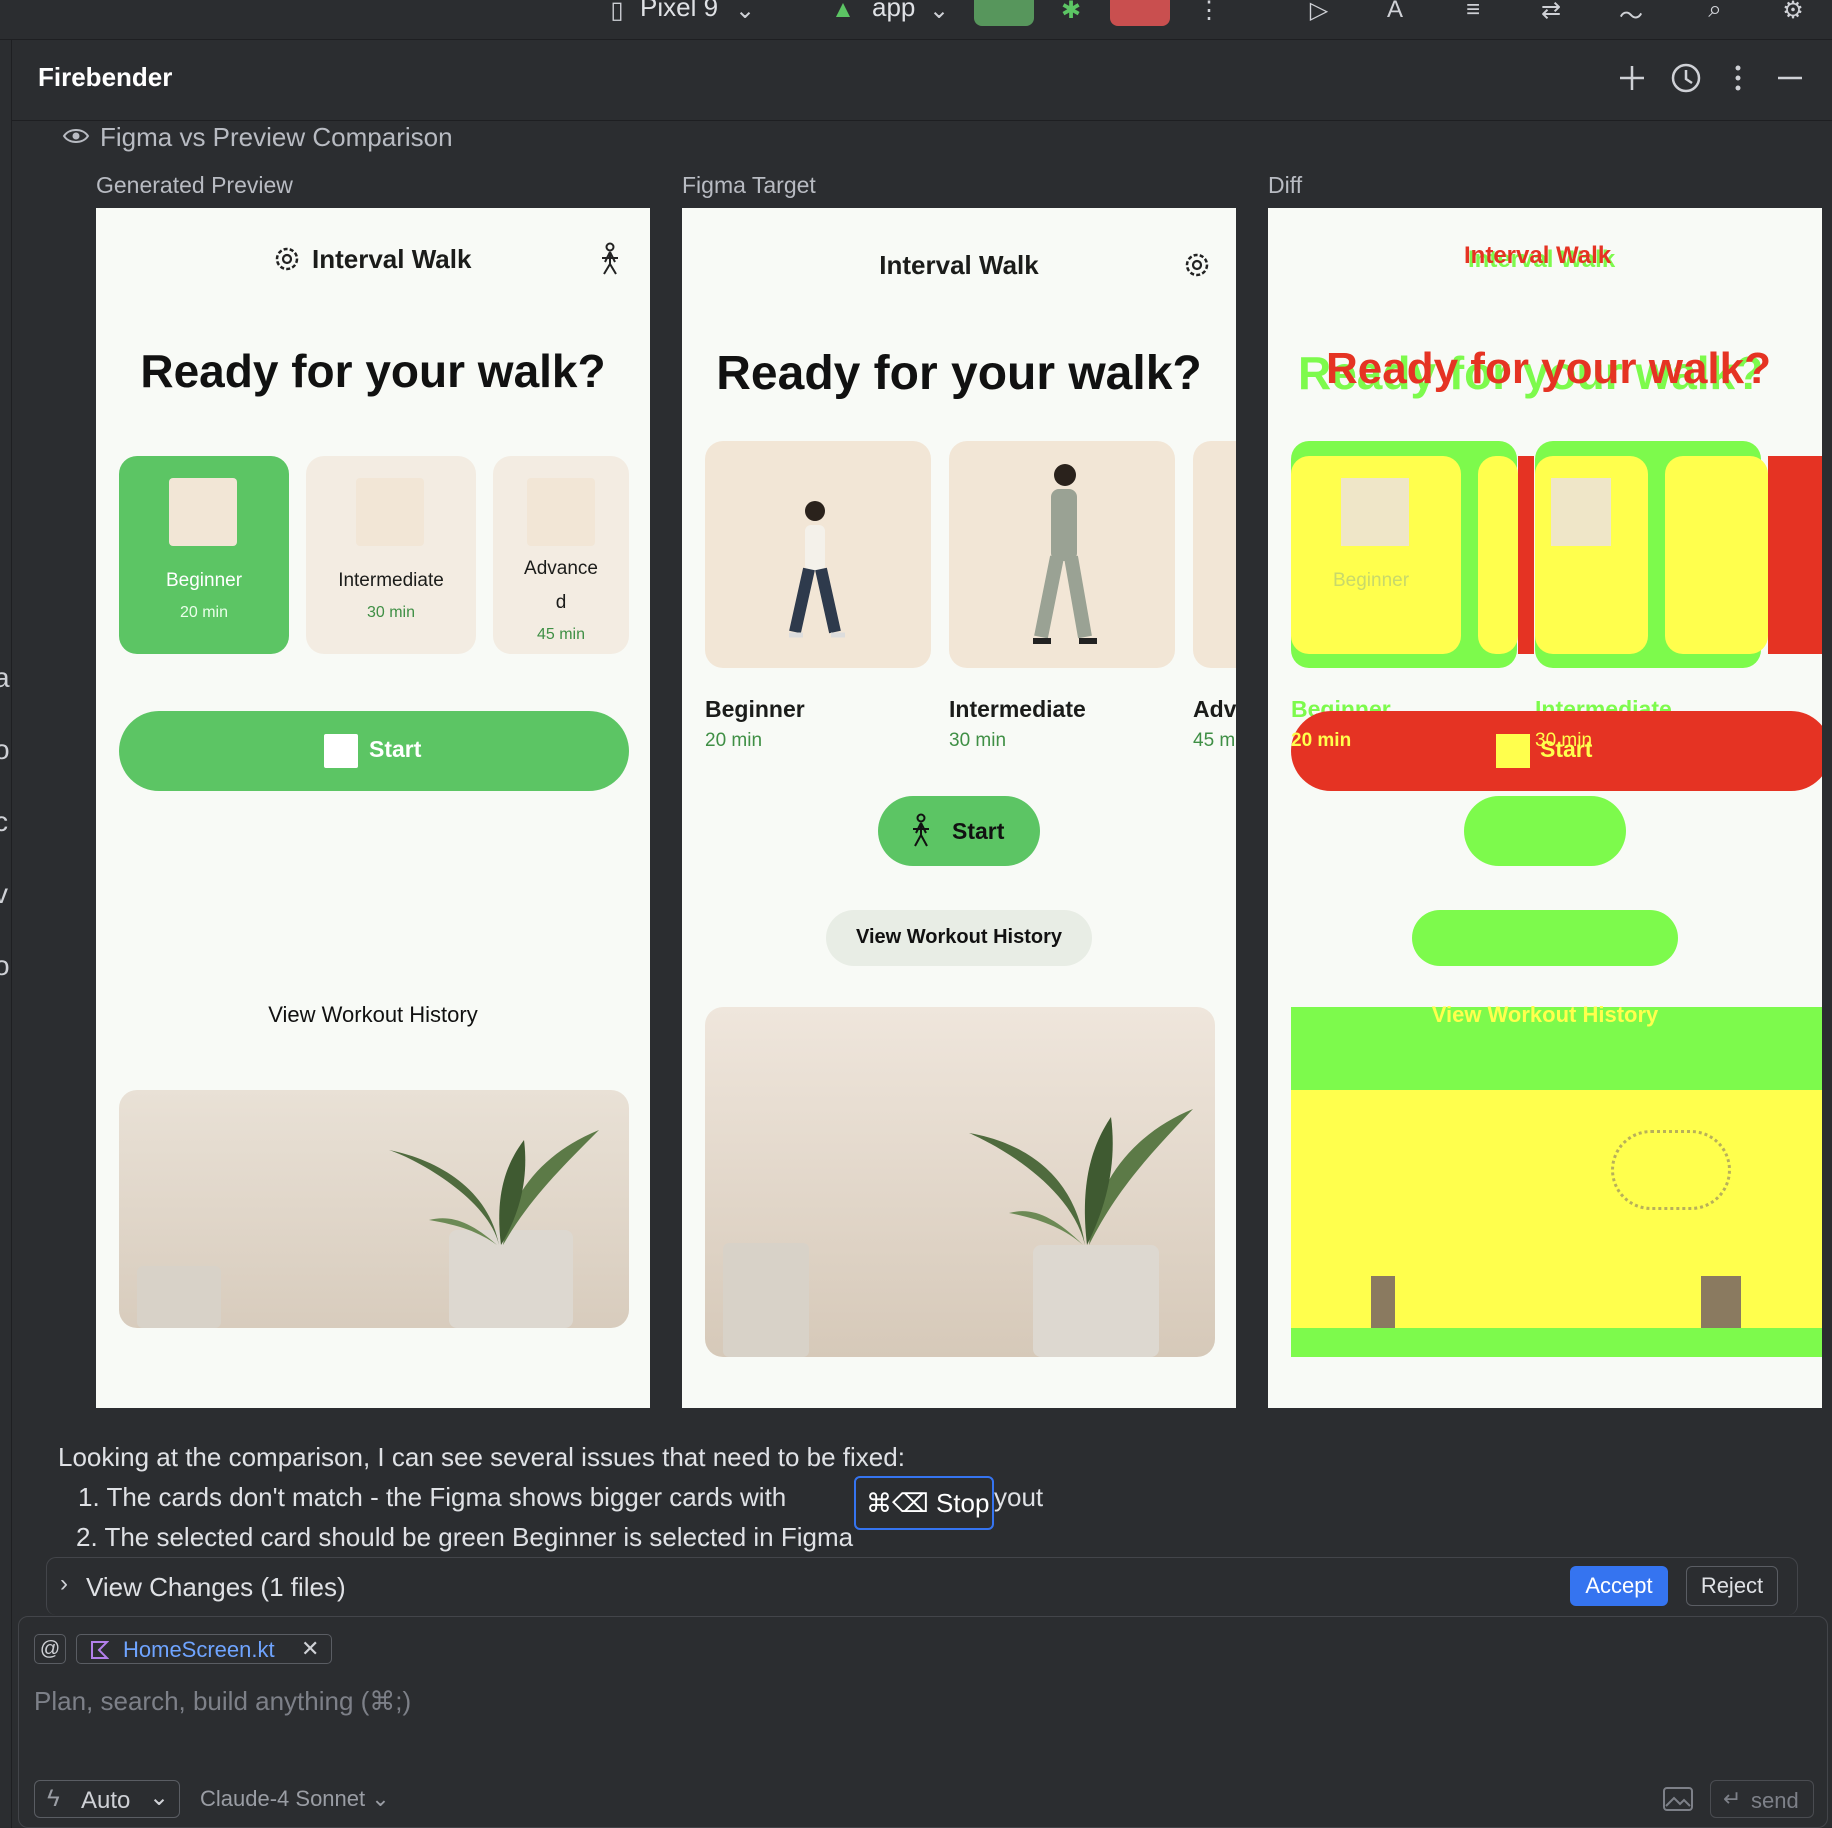 The width and height of the screenshot is (1832, 1828). I want to click on search-icon: ⌕, so click(1715, 11).